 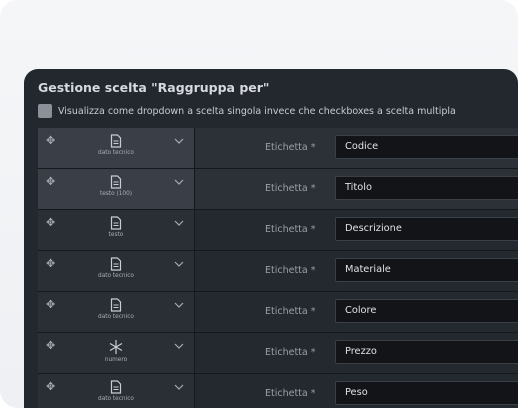 I want to click on row-type-cell: ✥ testo (100), so click(x=116, y=189).